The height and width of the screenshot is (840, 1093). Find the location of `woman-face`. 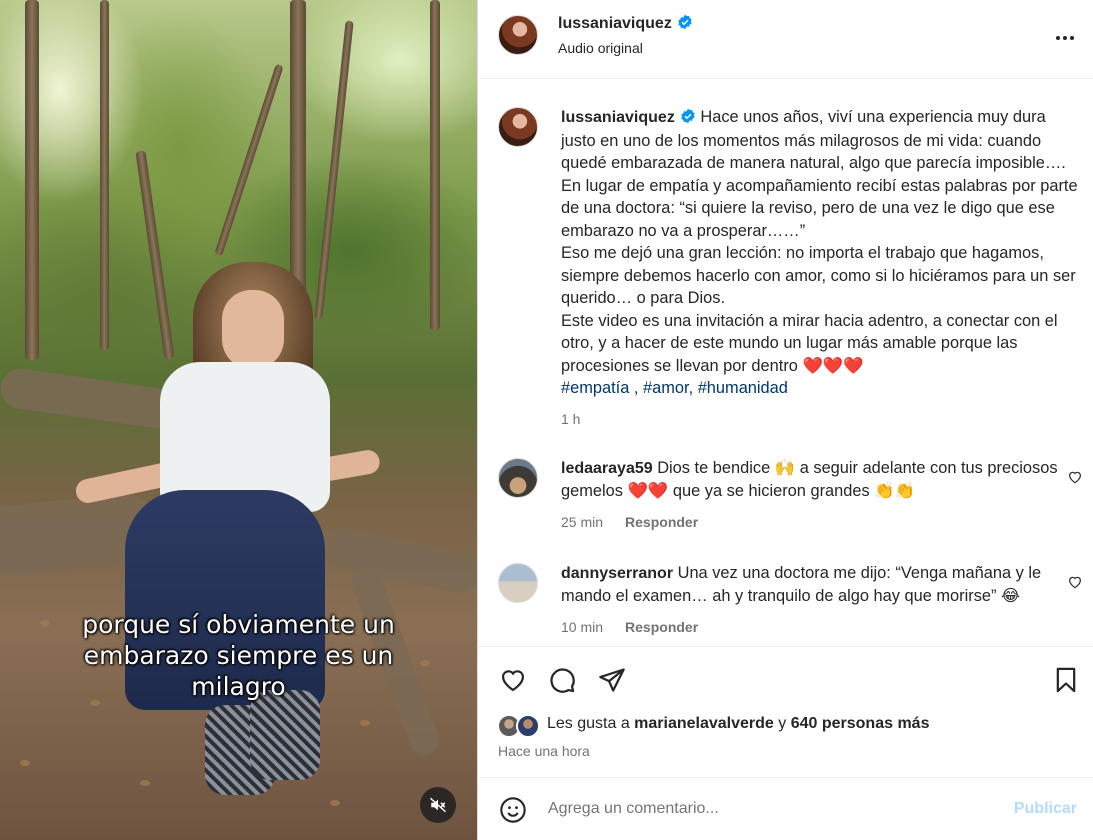

woman-face is located at coordinates (253, 330).